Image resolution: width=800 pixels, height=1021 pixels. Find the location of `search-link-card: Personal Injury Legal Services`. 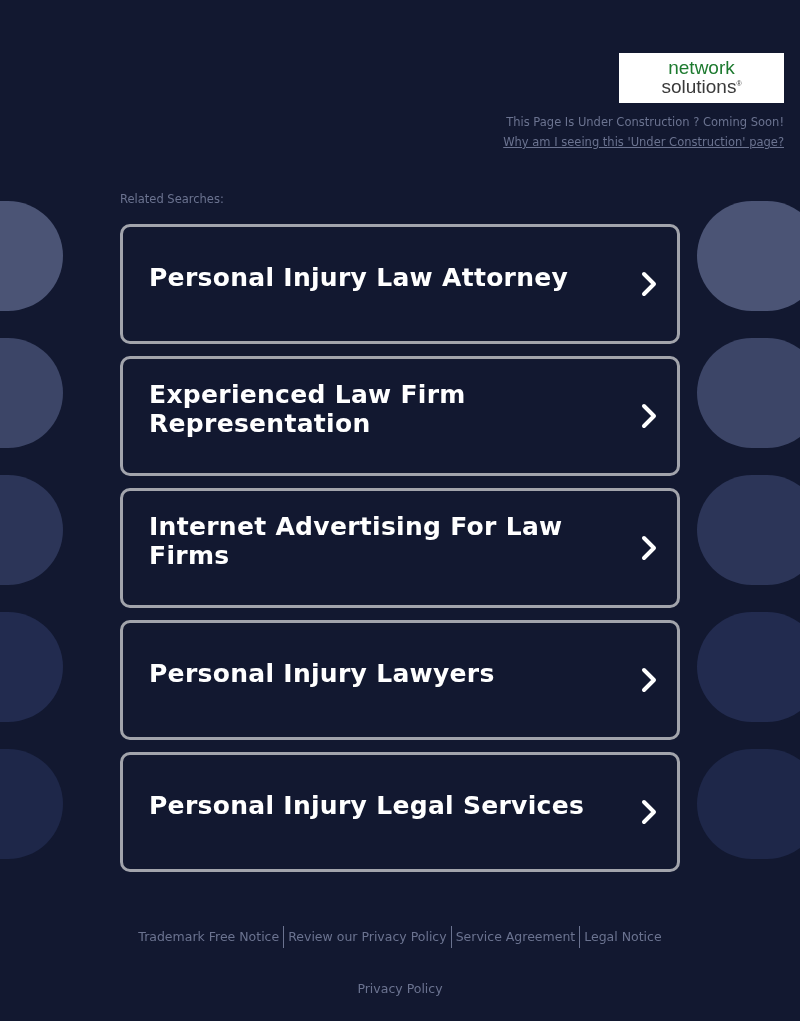

search-link-card: Personal Injury Legal Services is located at coordinates (400, 812).